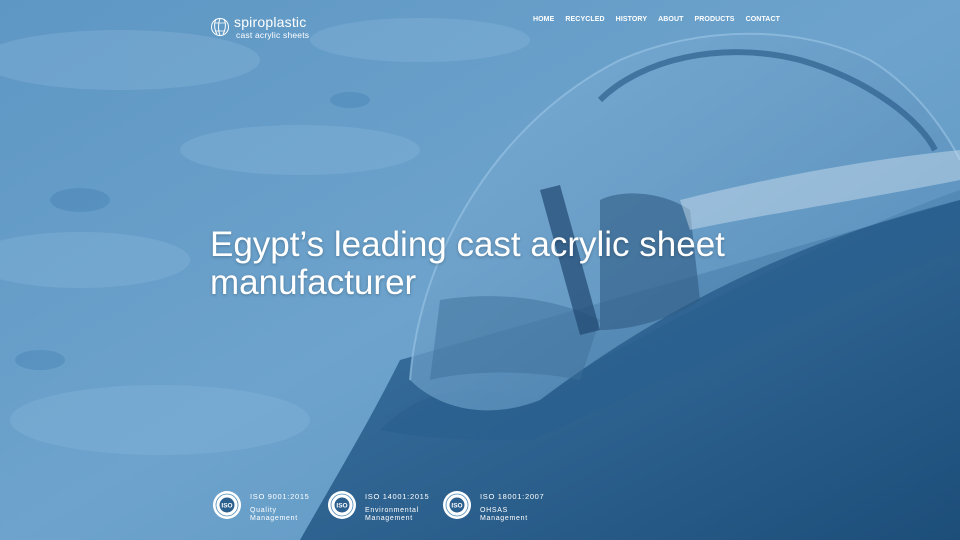 Image resolution: width=960 pixels, height=540 pixels. Describe the element at coordinates (274, 514) in the screenshot. I see `certification-description: Quality Management` at that location.